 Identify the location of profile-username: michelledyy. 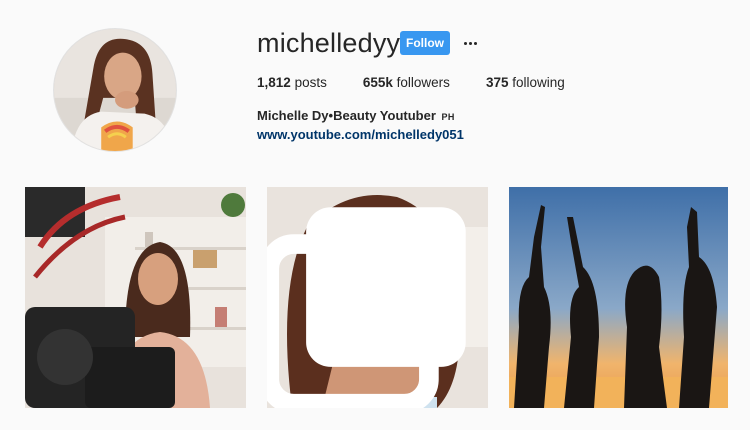
(329, 43).